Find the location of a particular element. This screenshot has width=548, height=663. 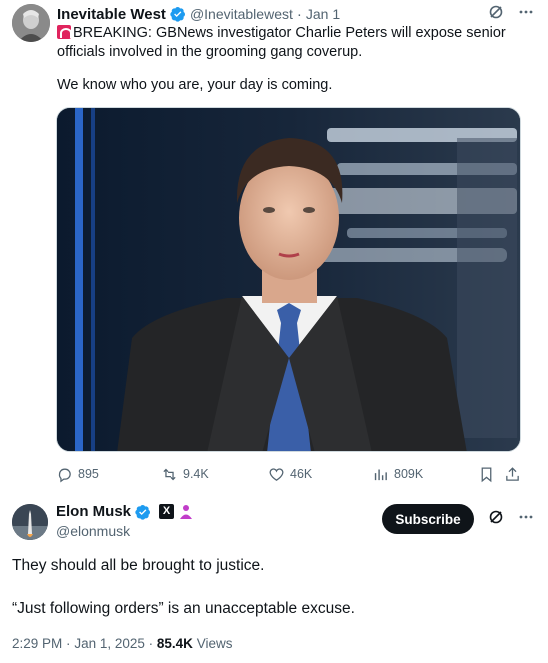

tweet-header: Inevitable West @Inevitablewest · Jan 1 is located at coordinates (198, 14).